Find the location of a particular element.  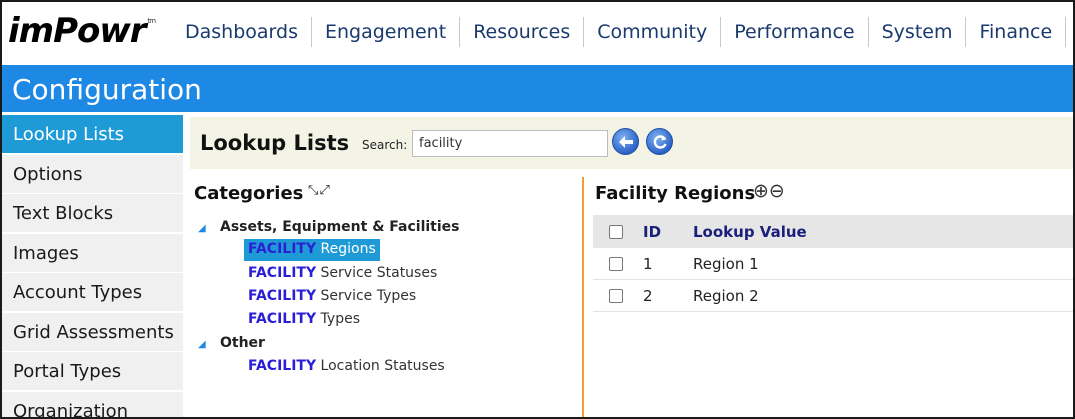

sidebar-item-lookup-lists: Lookup Lists is located at coordinates (92, 134).